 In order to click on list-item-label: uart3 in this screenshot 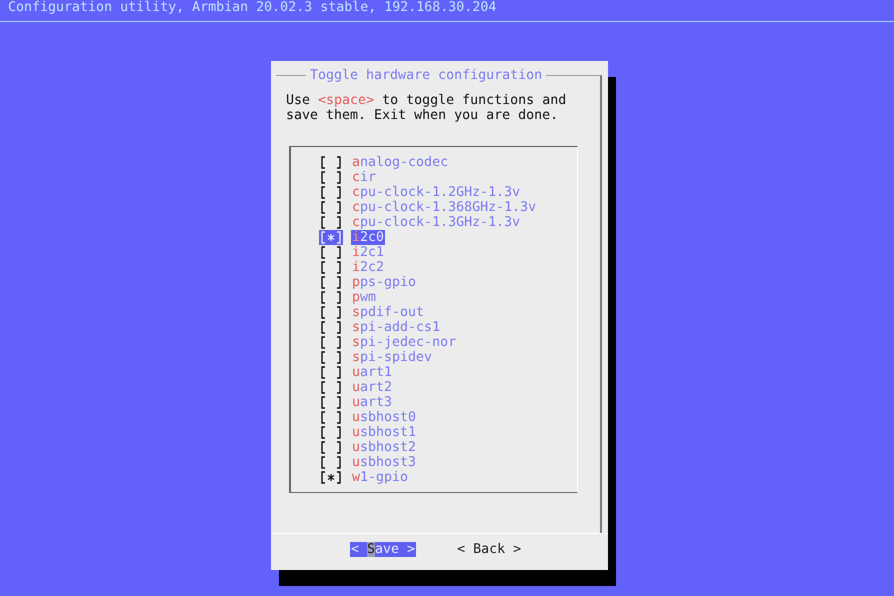, I will do `click(372, 402)`.